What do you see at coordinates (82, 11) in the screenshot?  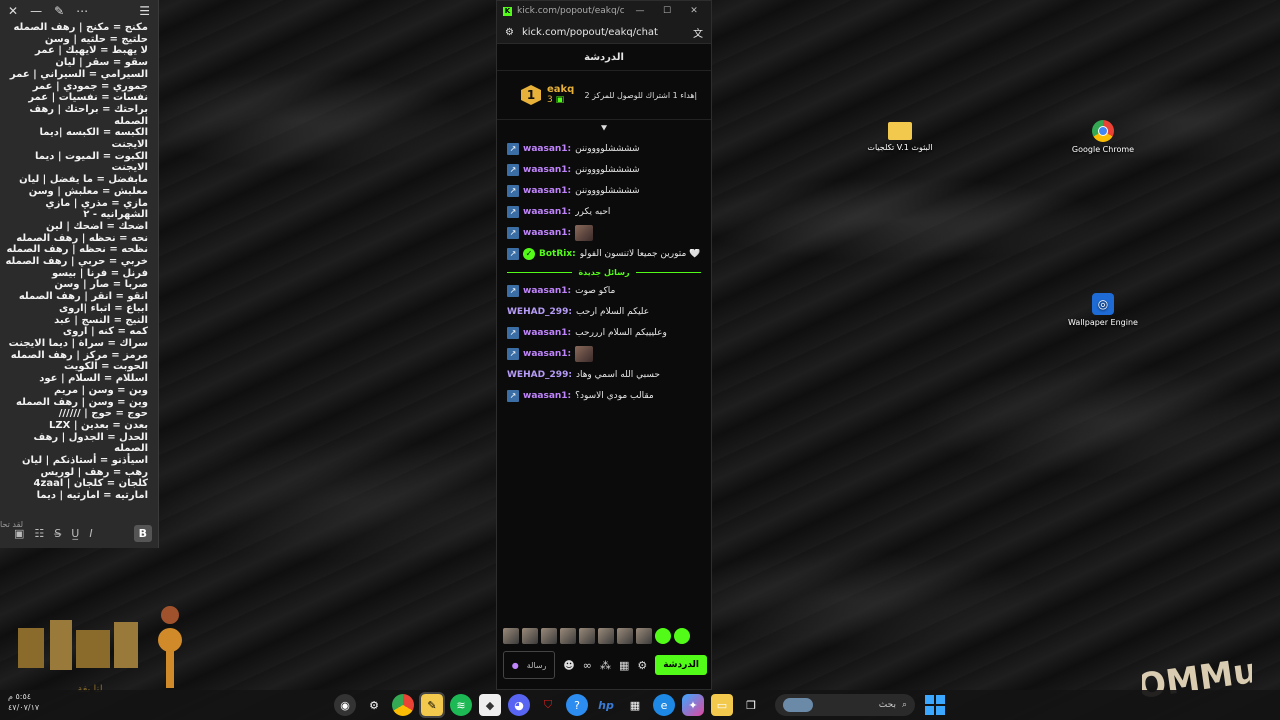 I see `more-icon: ⋯` at bounding box center [82, 11].